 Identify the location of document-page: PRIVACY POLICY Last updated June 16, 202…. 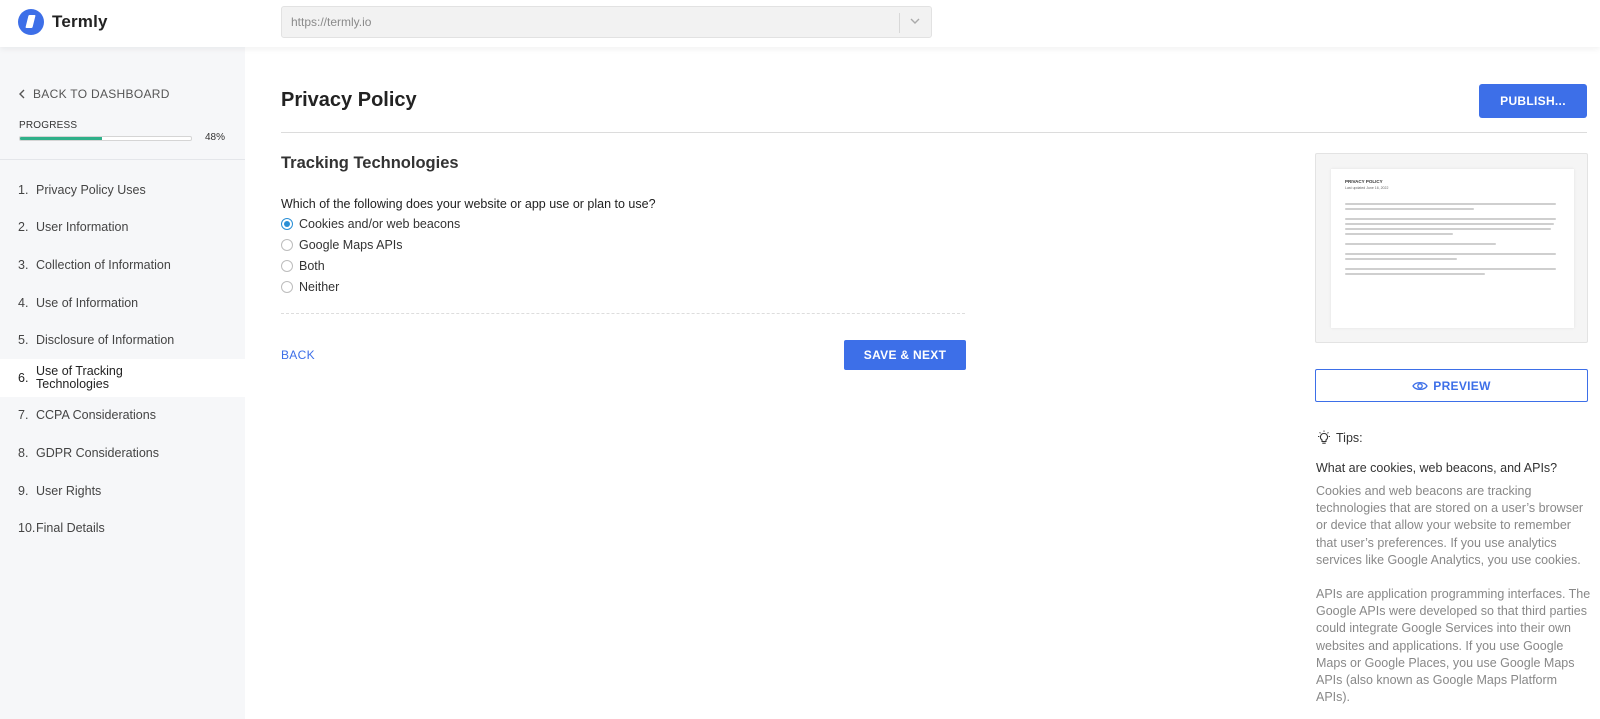
(1452, 248).